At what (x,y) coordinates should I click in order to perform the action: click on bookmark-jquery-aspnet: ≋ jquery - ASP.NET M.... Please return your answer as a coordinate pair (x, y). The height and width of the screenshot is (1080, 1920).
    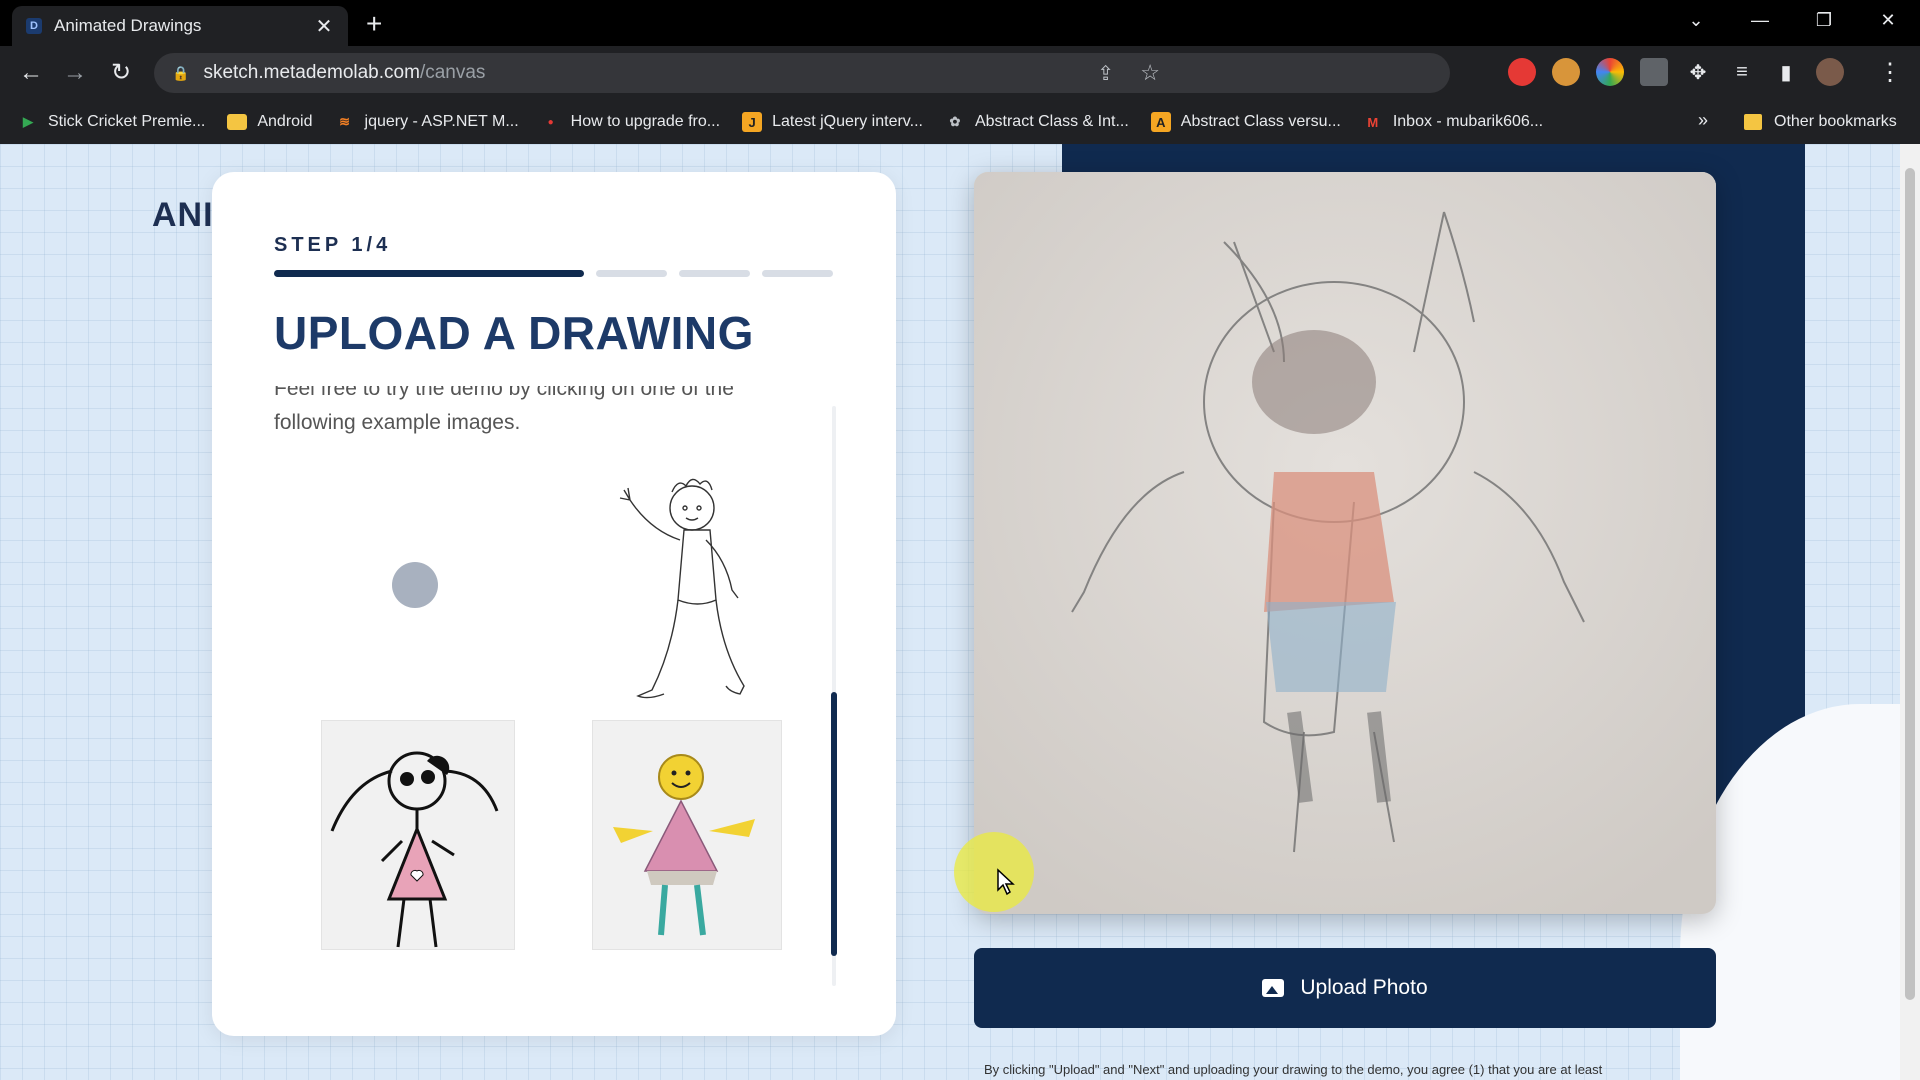
    Looking at the image, I should click on (427, 122).